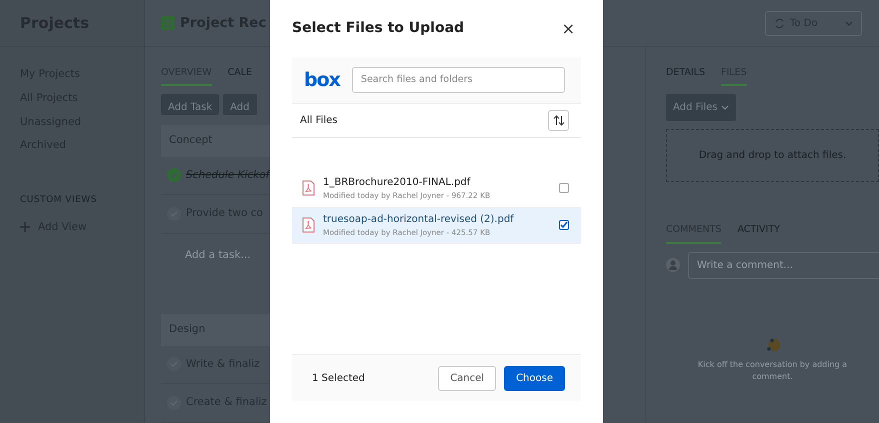  What do you see at coordinates (174, 175) in the screenshot?
I see `check-circle-icon` at bounding box center [174, 175].